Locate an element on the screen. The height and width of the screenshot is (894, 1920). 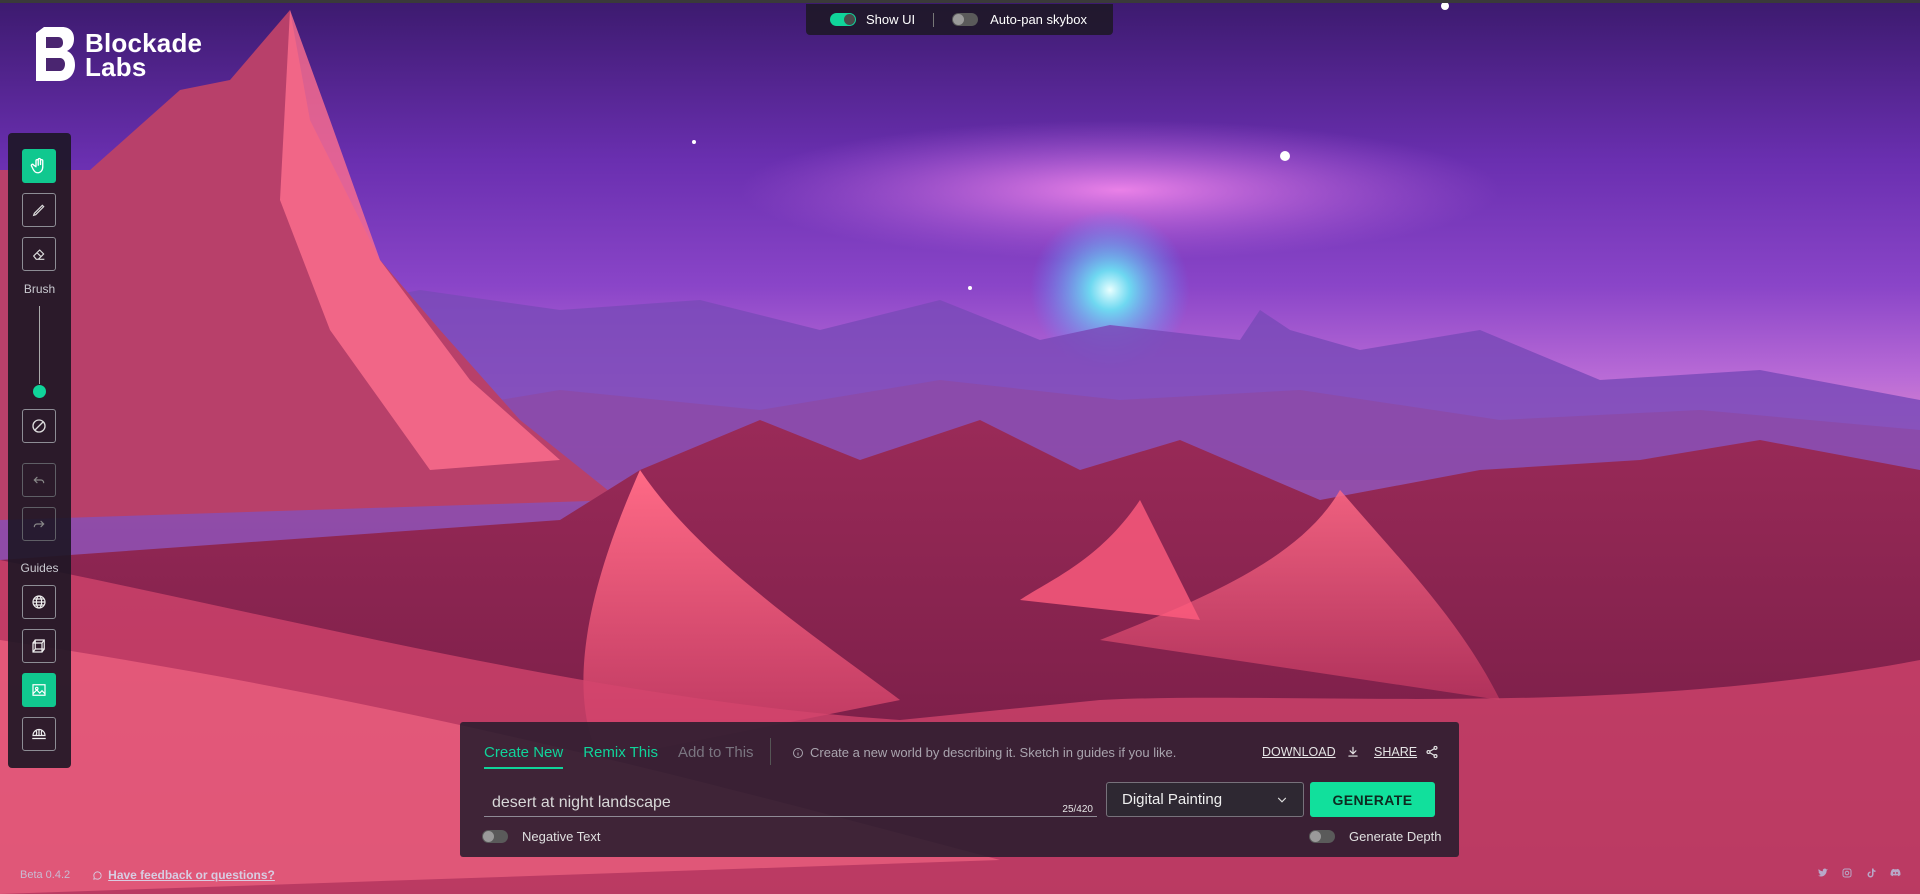
feedback-label: Have feedback or questions? is located at coordinates (191, 875).